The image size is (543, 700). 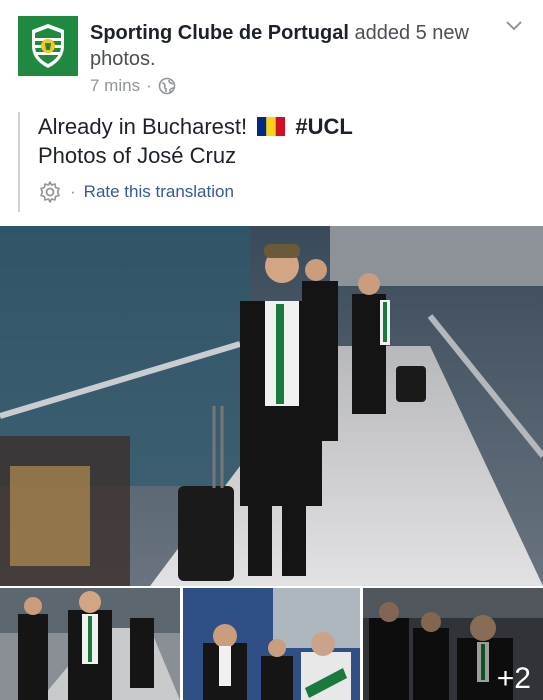 What do you see at coordinates (50, 192) in the screenshot?
I see `gear-icon` at bounding box center [50, 192].